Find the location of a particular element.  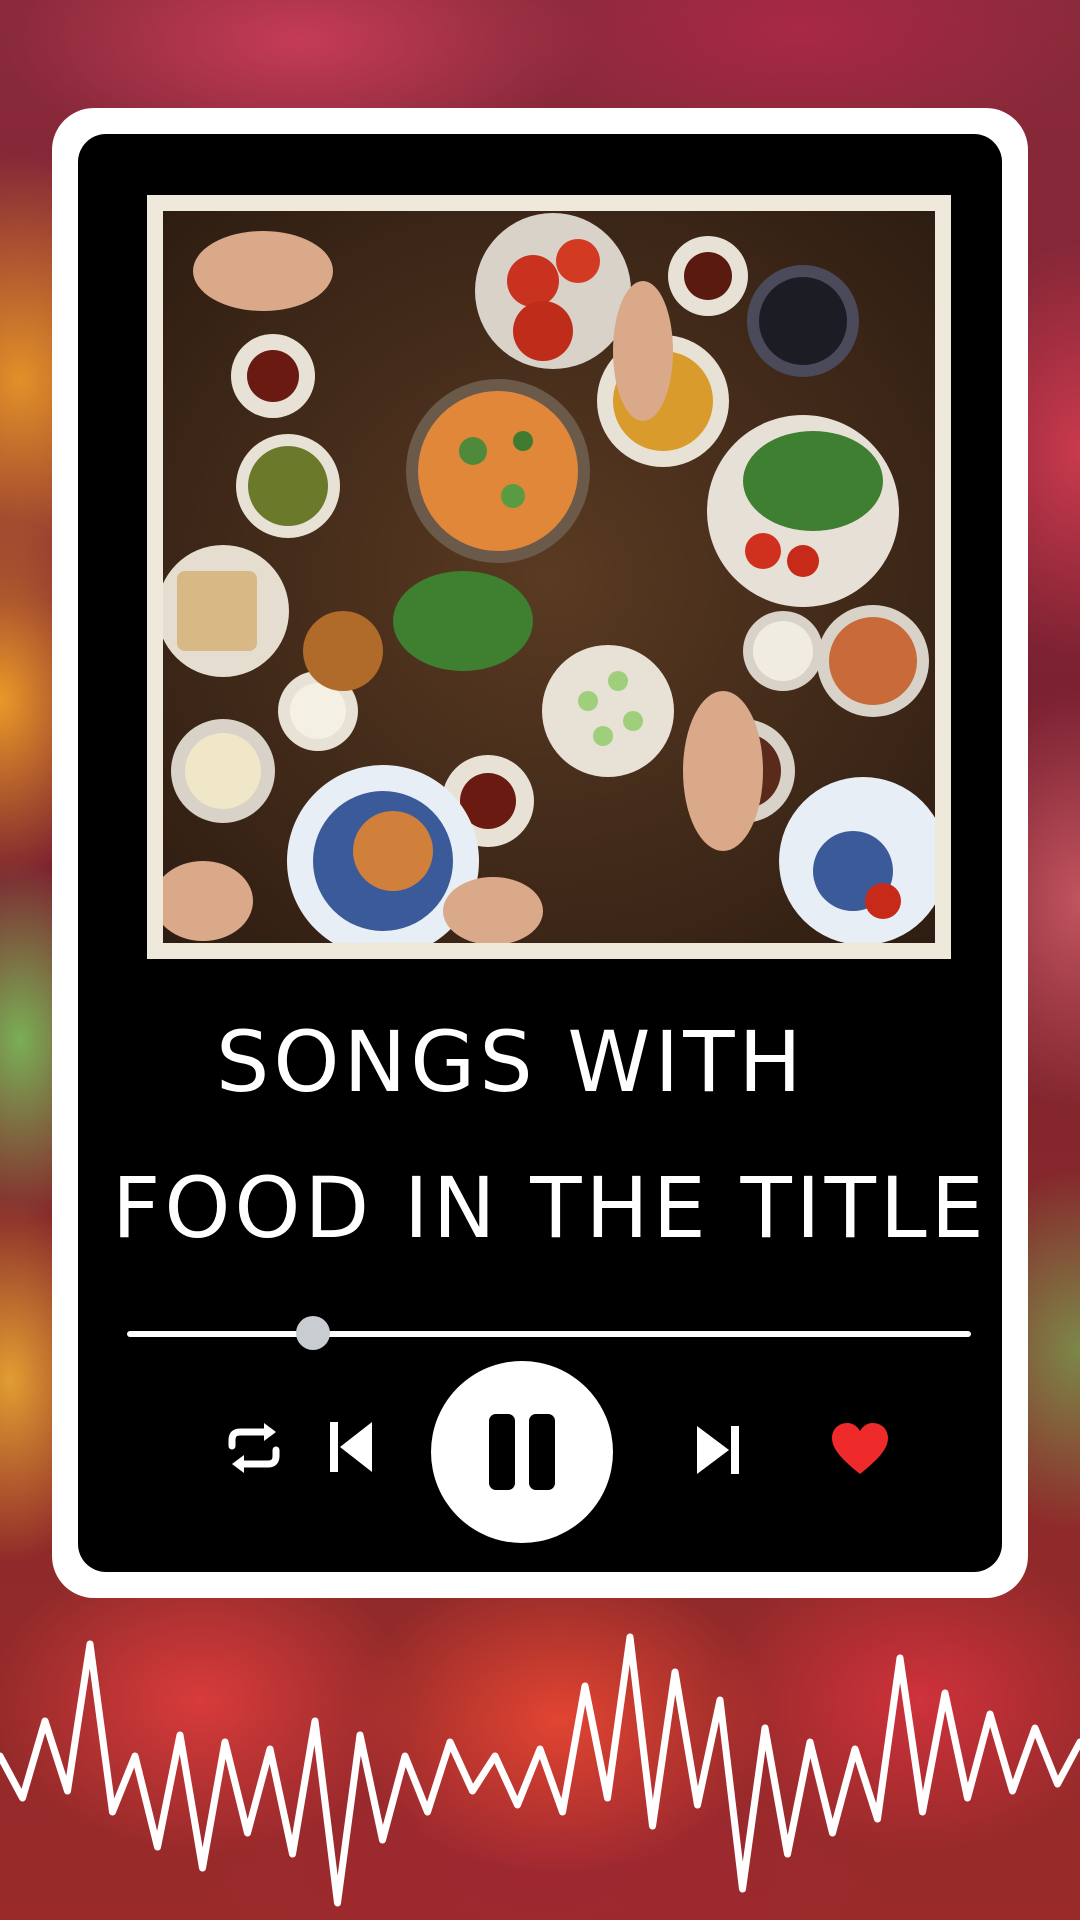

next-button is located at coordinates (718, 1450).